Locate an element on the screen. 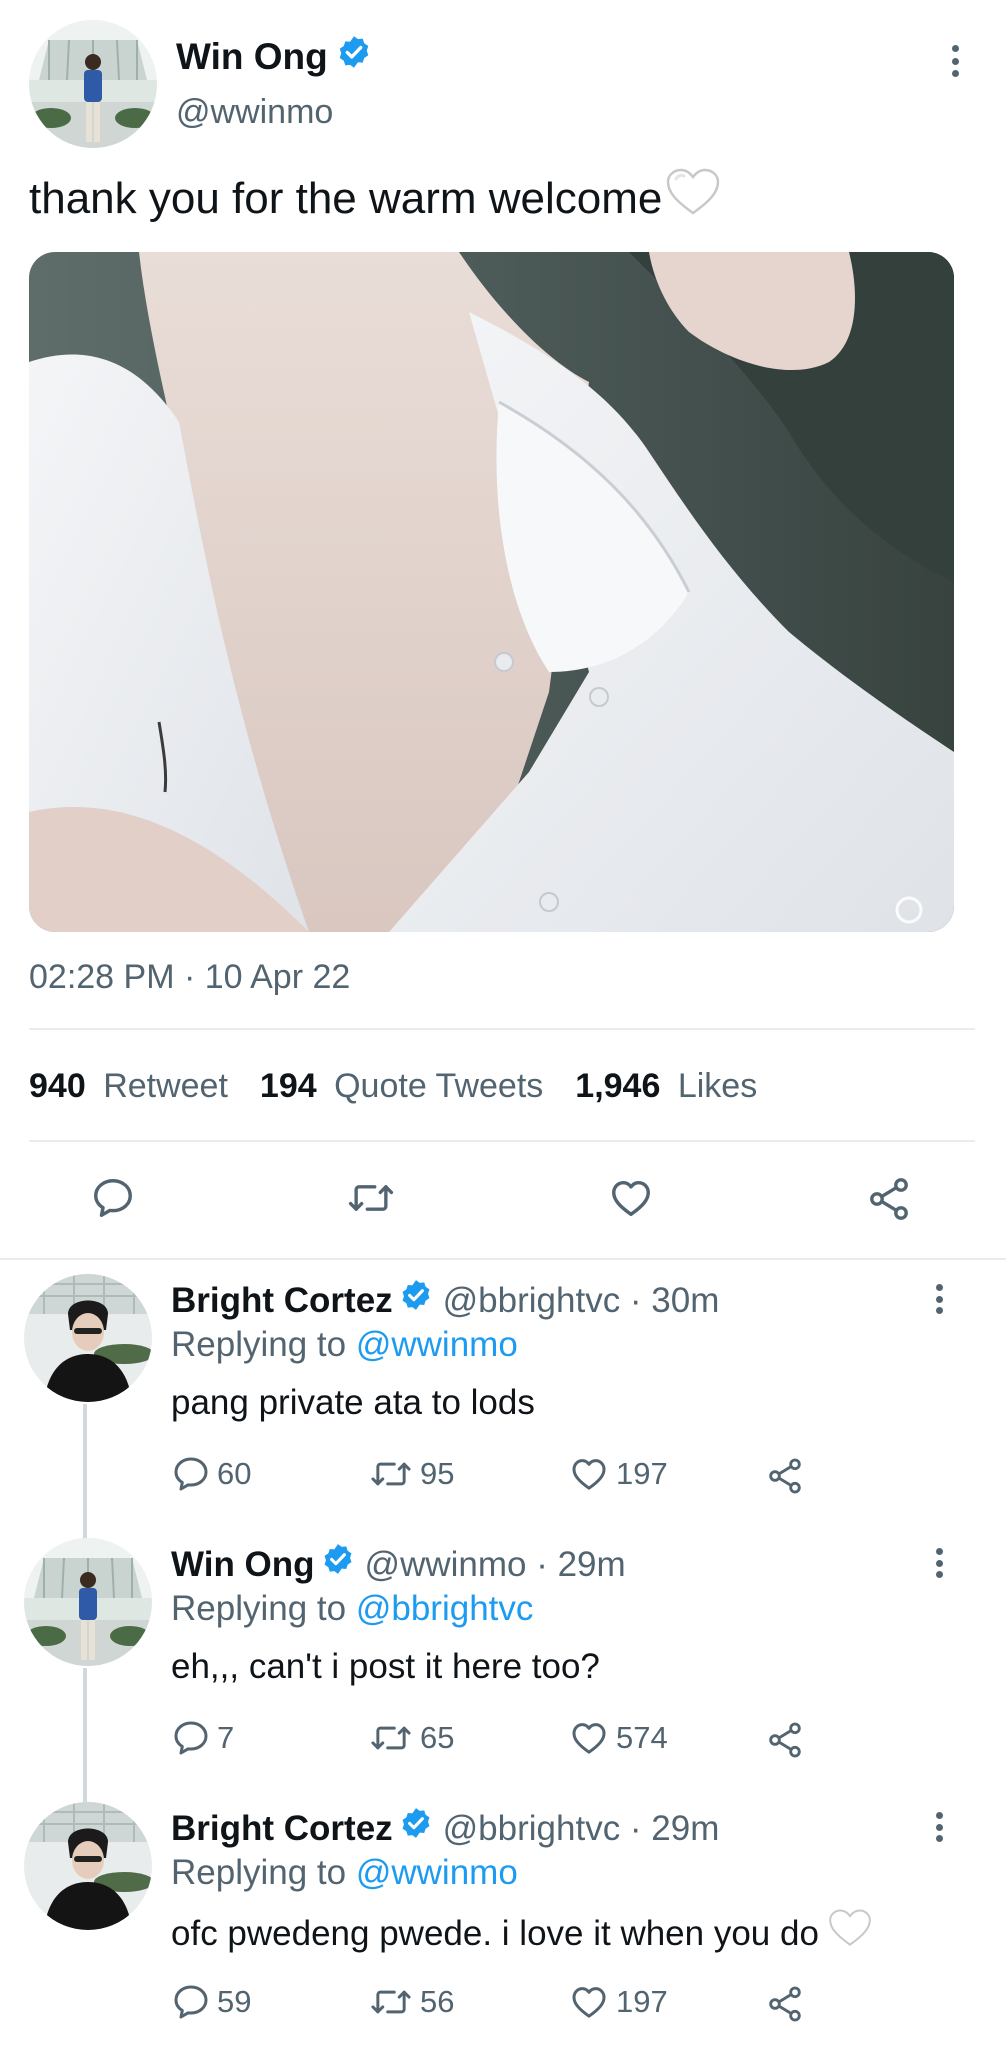 The width and height of the screenshot is (1006, 2048). like-action: 574 is located at coordinates (618, 1738).